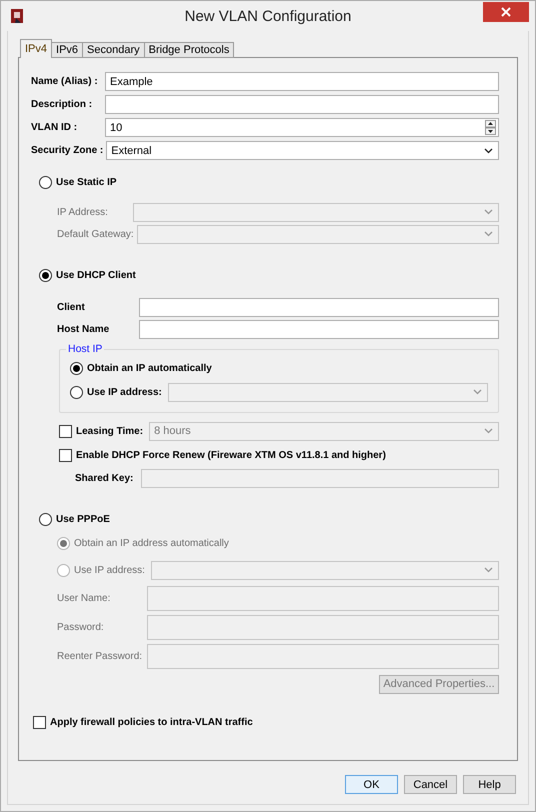 This screenshot has width=536, height=812. What do you see at coordinates (490, 127) in the screenshot?
I see `spinner-icon` at bounding box center [490, 127].